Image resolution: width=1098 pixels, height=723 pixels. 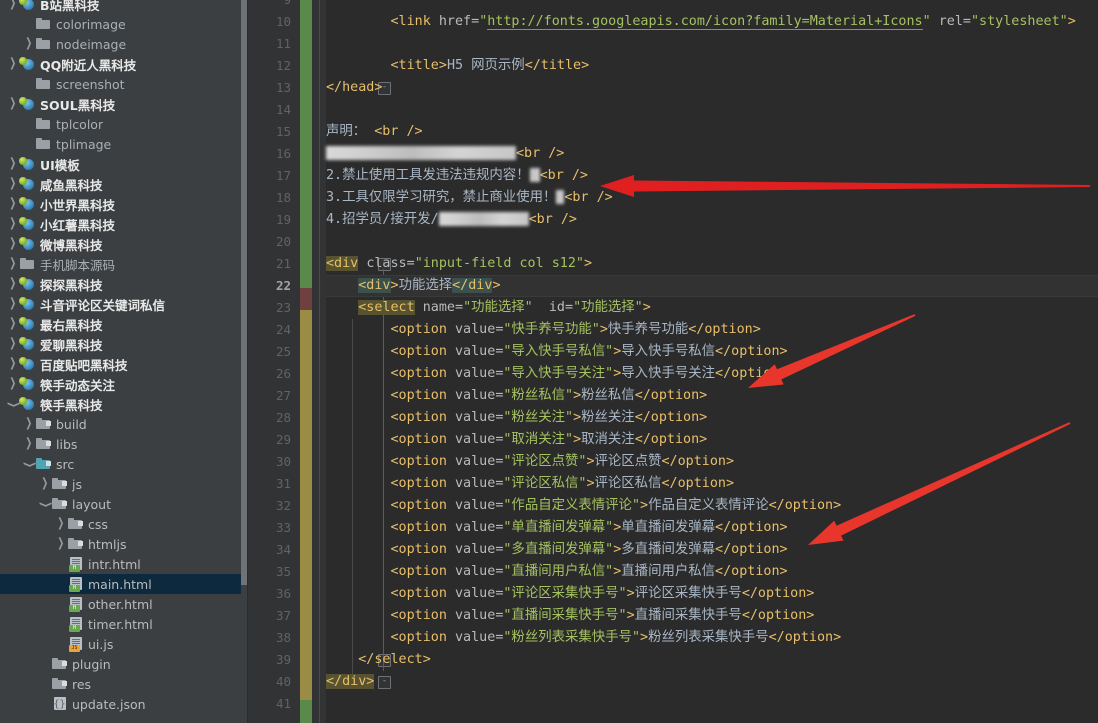 What do you see at coordinates (124, 584) in the screenshot?
I see `tree-item-main.html: ❯Hmain.html` at bounding box center [124, 584].